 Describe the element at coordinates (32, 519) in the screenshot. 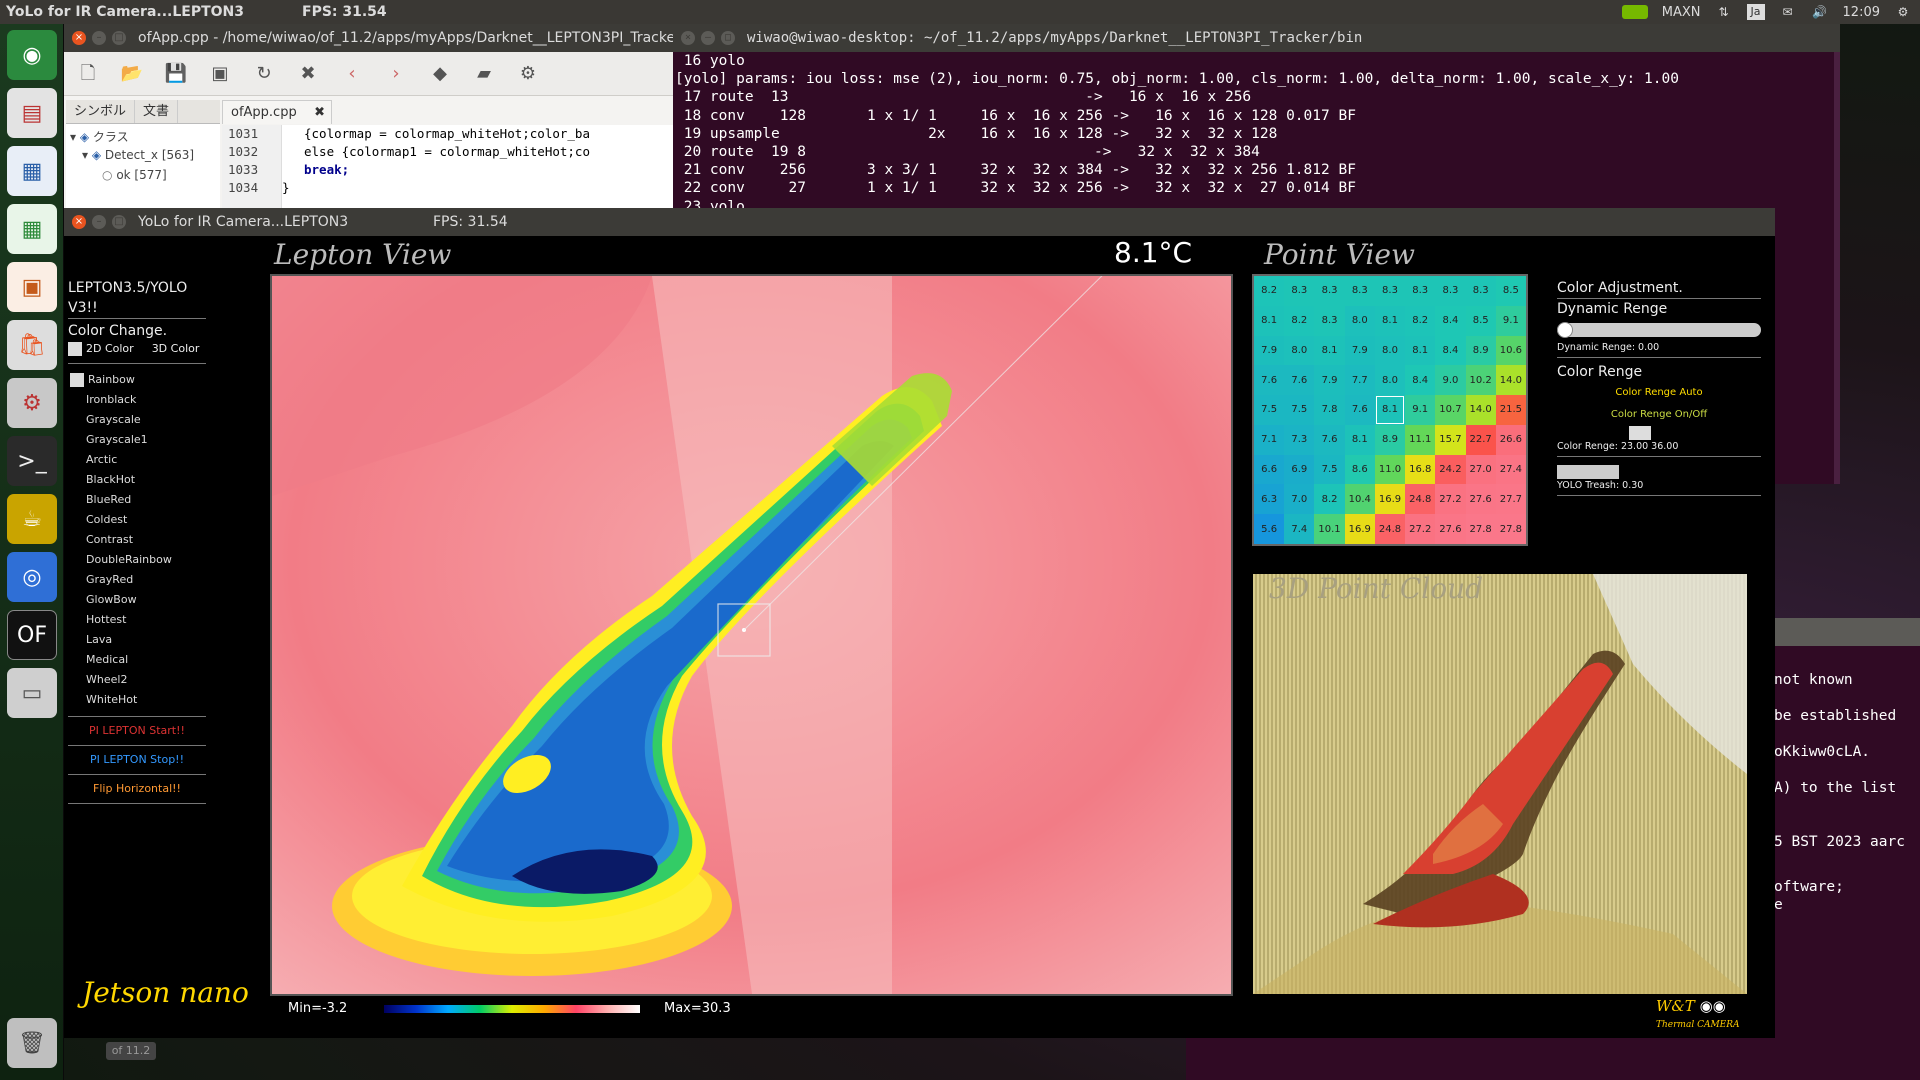

I see `geany-icon: ☕` at that location.